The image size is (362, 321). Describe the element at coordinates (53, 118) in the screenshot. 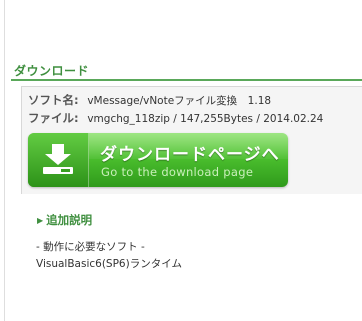

I see `file-label: ファイル:` at that location.